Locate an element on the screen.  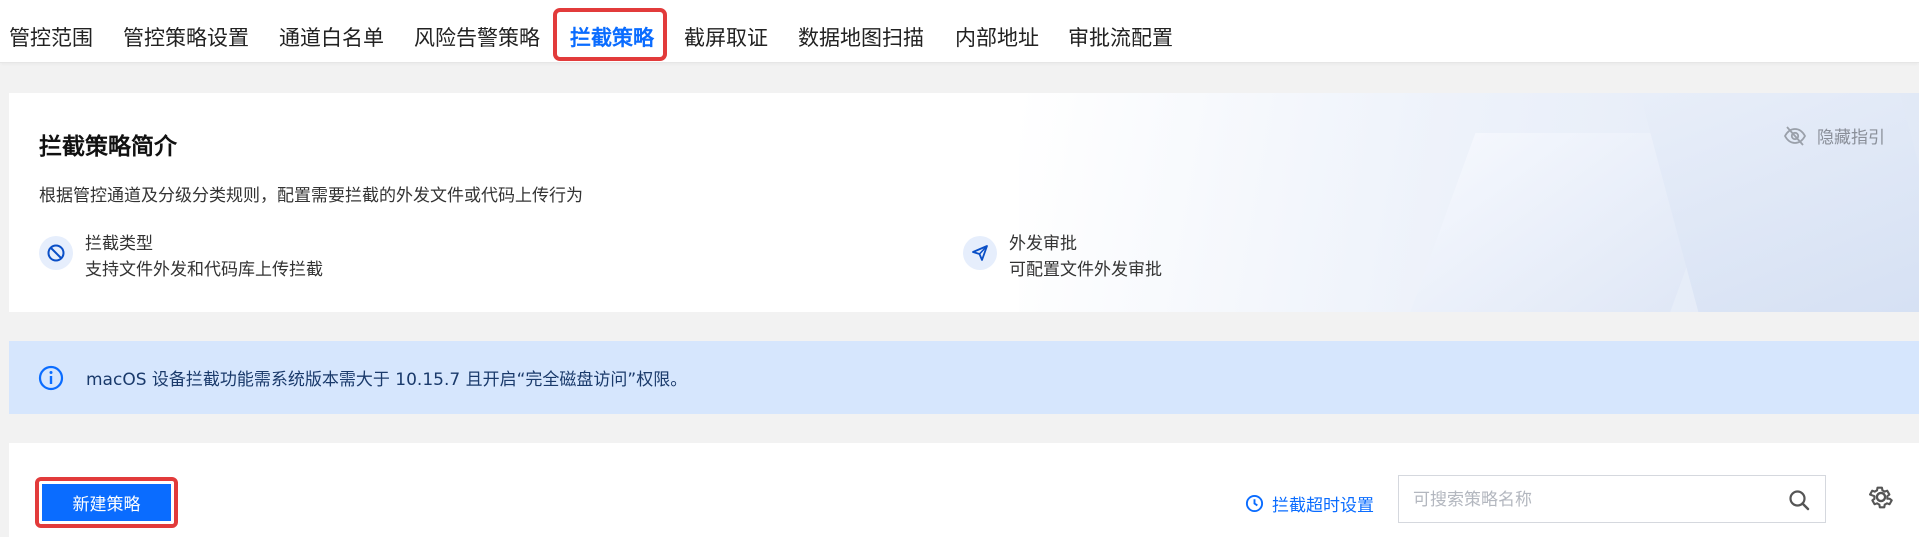
feature-desc: 可配置文件外发审批 is located at coordinates (1085, 270).